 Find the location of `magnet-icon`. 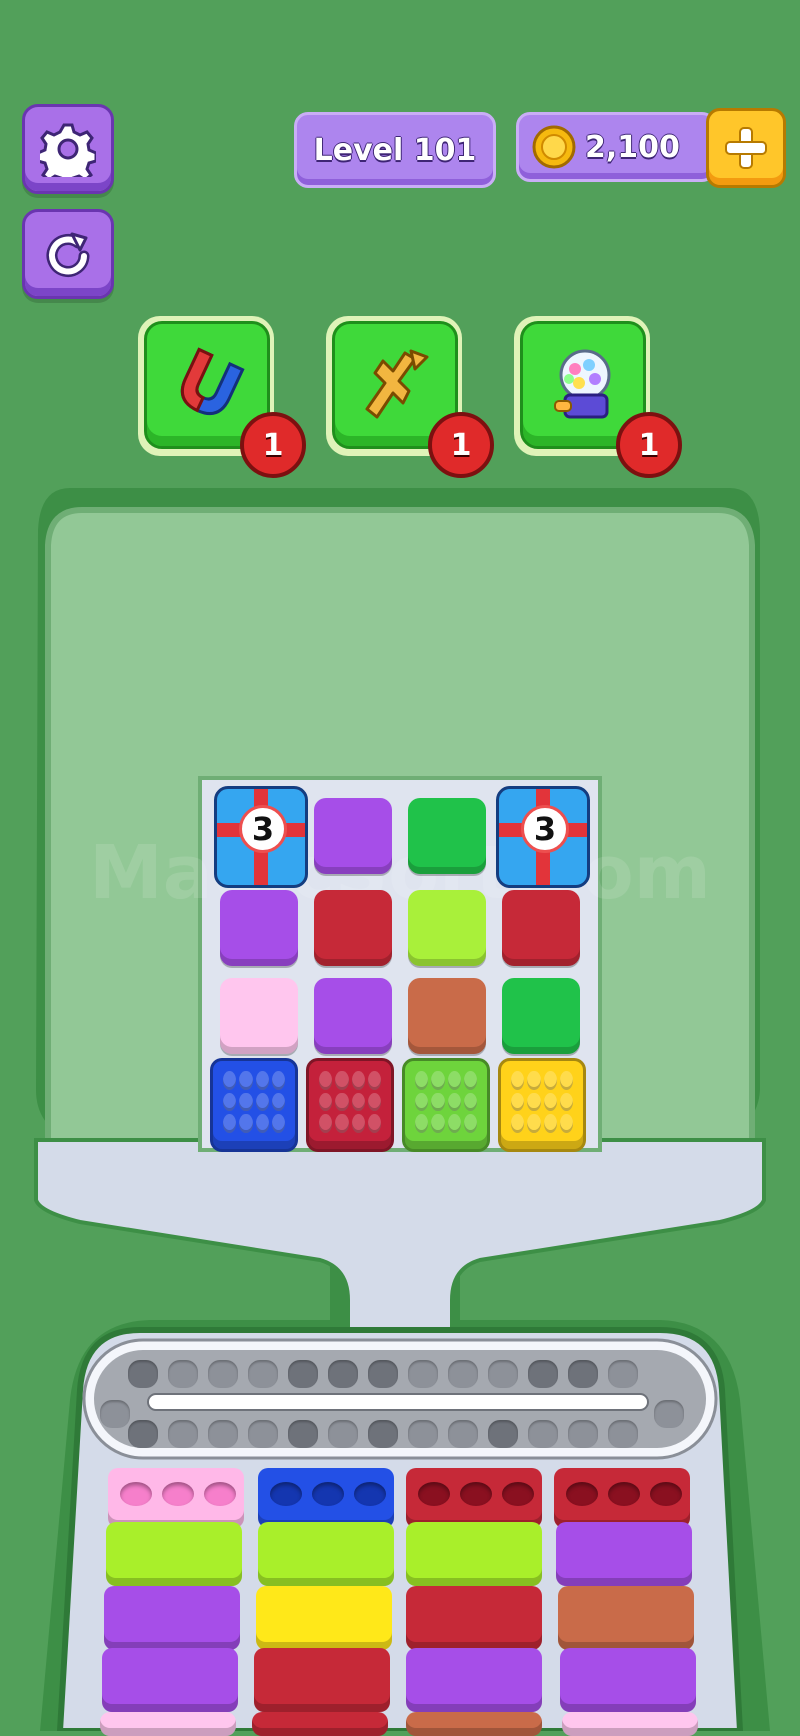

magnet-icon is located at coordinates (212, 381).